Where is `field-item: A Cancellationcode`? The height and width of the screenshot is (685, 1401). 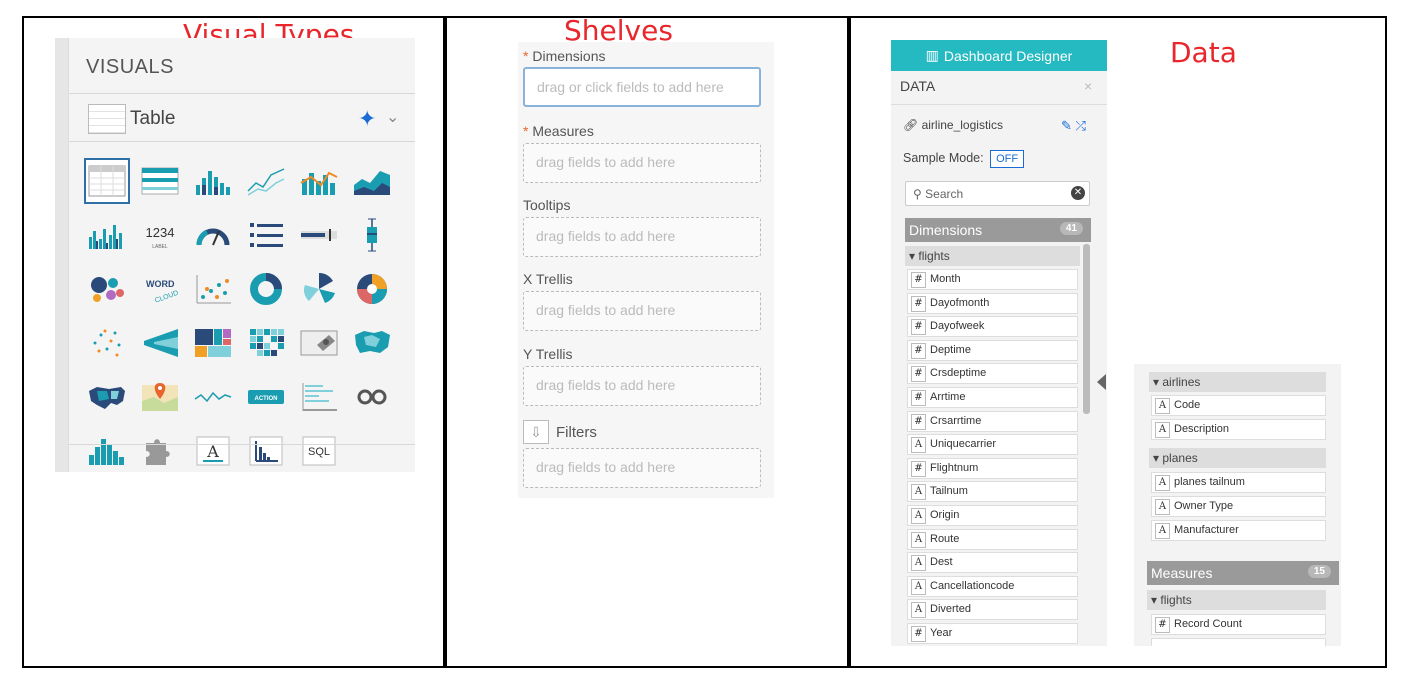
field-item: A Cancellationcode is located at coordinates (992, 586).